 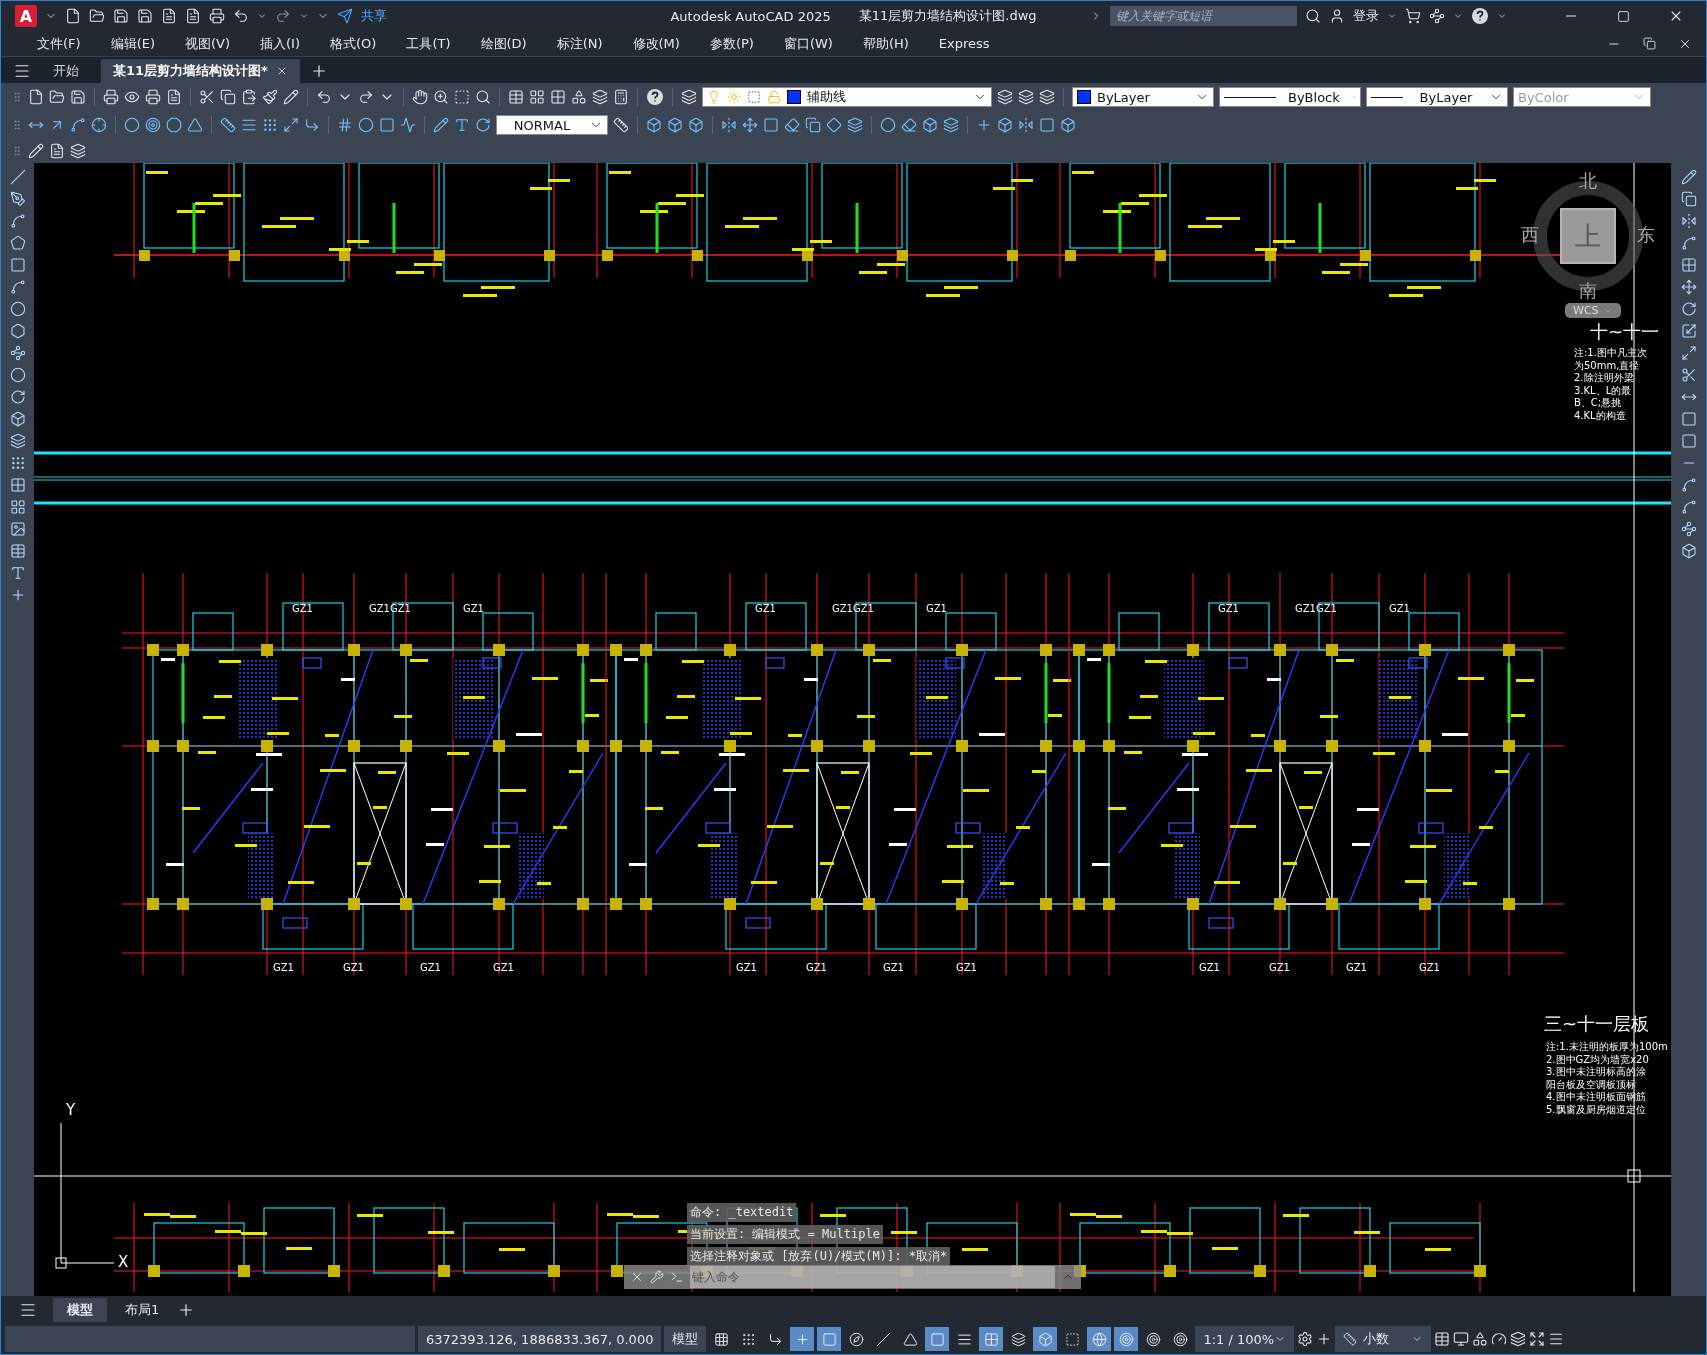 I want to click on note-line: 4.KL的构造, so click(x=1600, y=415).